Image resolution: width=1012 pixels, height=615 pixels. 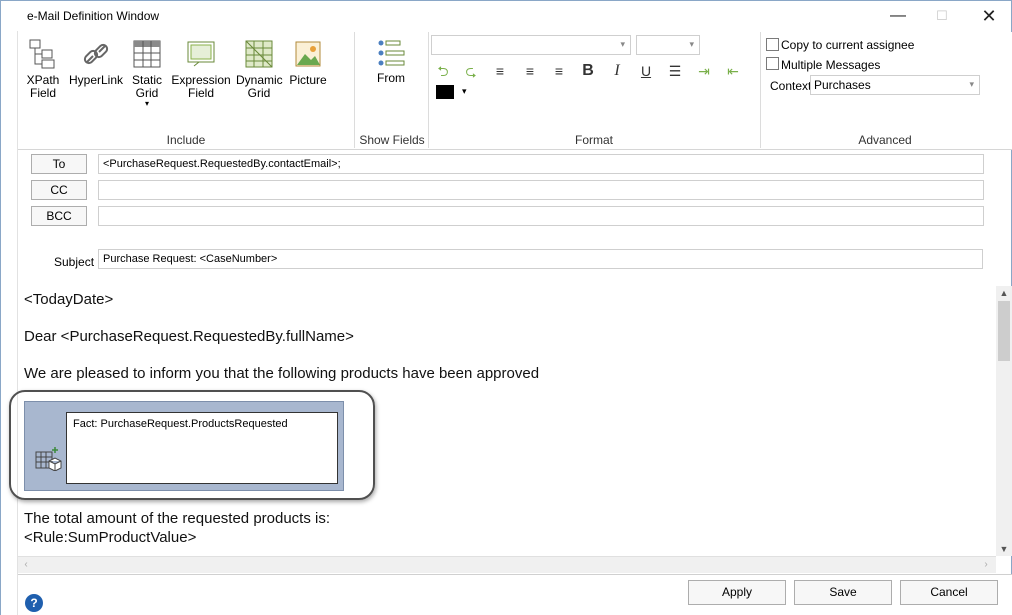 I want to click on body-line-date: <TodayDate>, so click(x=69, y=299).